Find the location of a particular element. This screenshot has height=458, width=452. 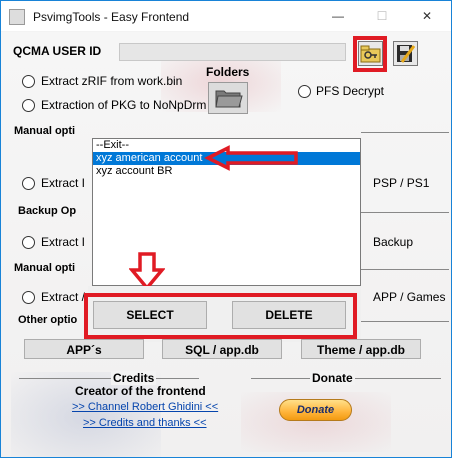

extract-label-1: Extract I is located at coordinates (63, 183).